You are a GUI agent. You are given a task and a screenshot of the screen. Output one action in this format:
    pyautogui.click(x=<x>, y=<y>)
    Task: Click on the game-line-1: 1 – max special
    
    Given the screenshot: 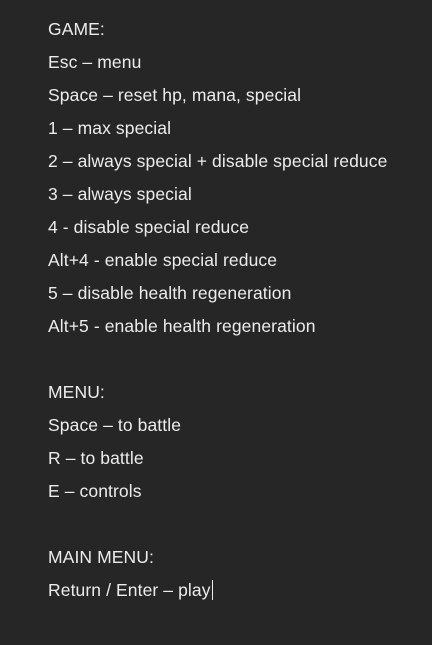 What is the action you would take?
    pyautogui.click(x=110, y=128)
    